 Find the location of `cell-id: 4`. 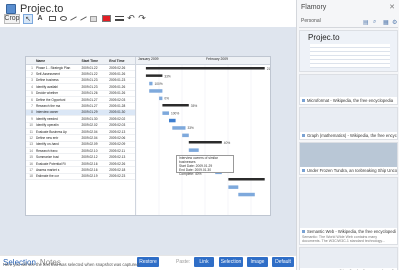

cell-id: 4 is located at coordinates (32, 86).